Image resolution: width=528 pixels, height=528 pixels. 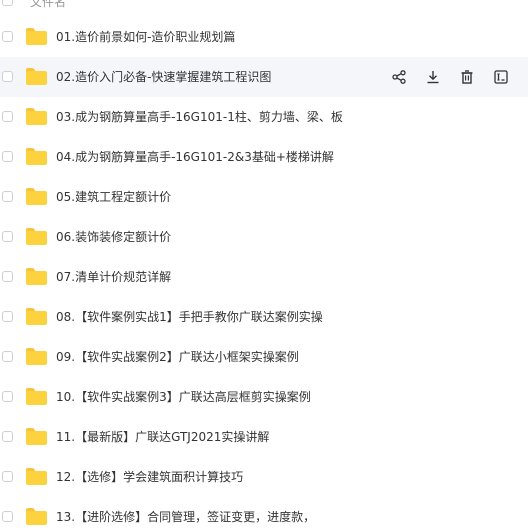 I want to click on file-name: 08.【软件案例实战1】手把手教你广联达案例实操, so click(x=189, y=317).